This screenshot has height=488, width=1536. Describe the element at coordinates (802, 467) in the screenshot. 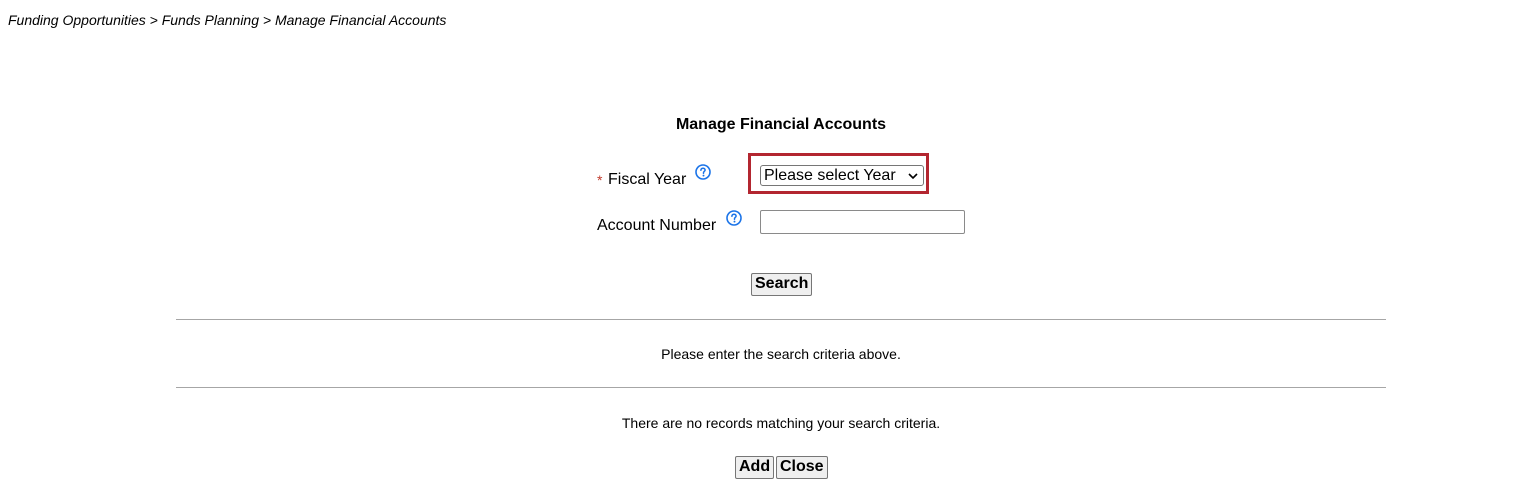

I see `close-button: Close` at that location.